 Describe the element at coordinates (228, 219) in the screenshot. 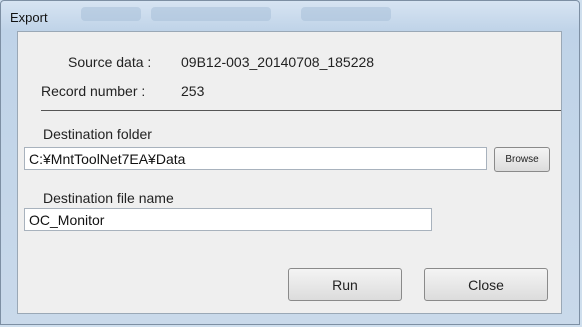

I see `destination-file-input` at that location.